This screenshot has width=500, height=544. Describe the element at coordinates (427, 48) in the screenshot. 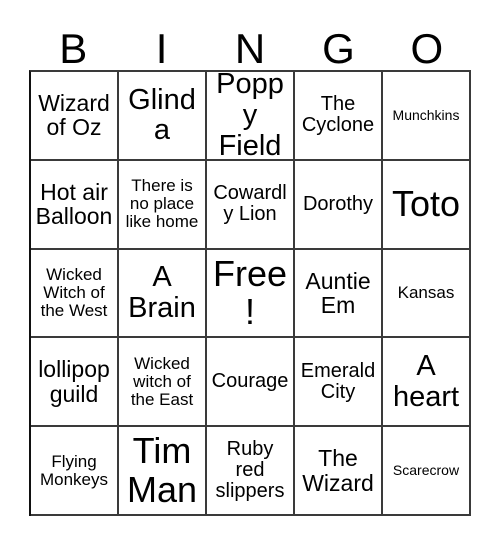

I see `header-letter-o: O` at that location.